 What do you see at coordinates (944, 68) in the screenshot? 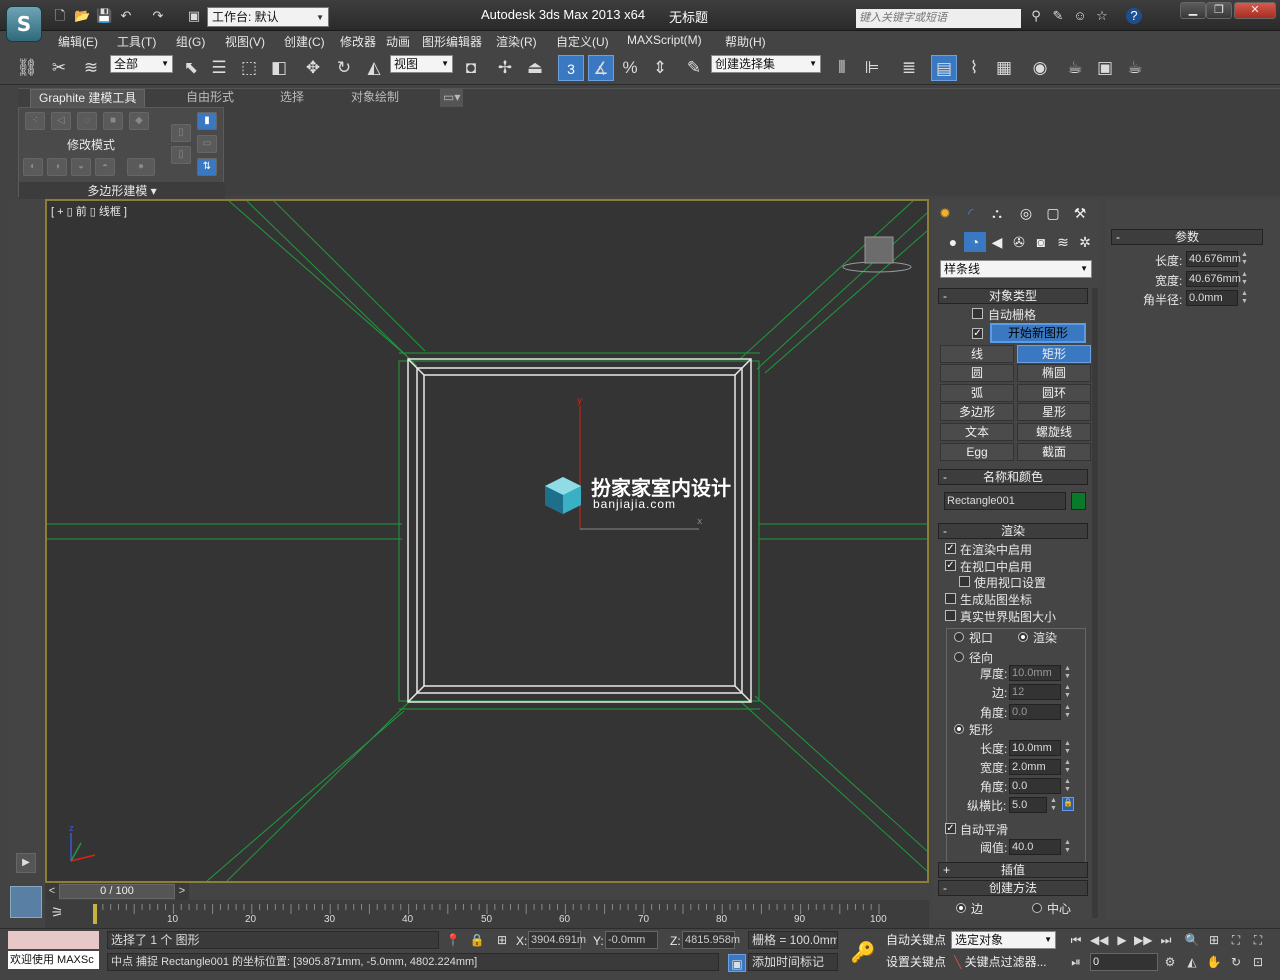
I see `scene-explorer-icon: ▤` at bounding box center [944, 68].